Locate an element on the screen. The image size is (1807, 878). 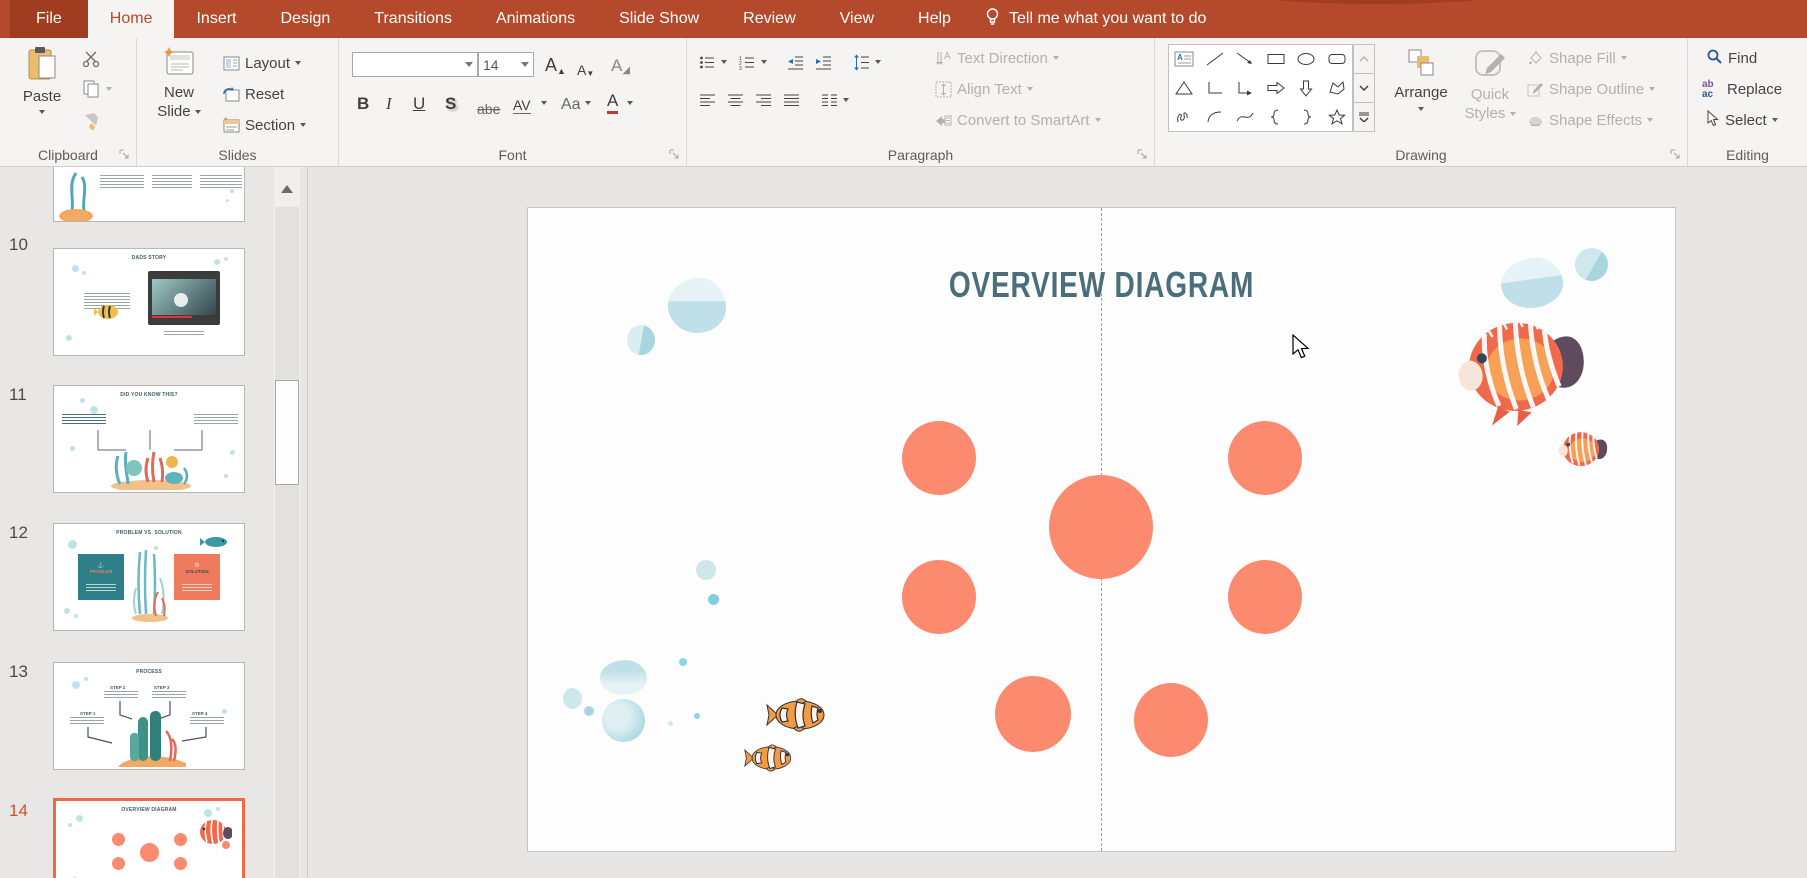
shape-scribble is located at coordinates (1184, 116).